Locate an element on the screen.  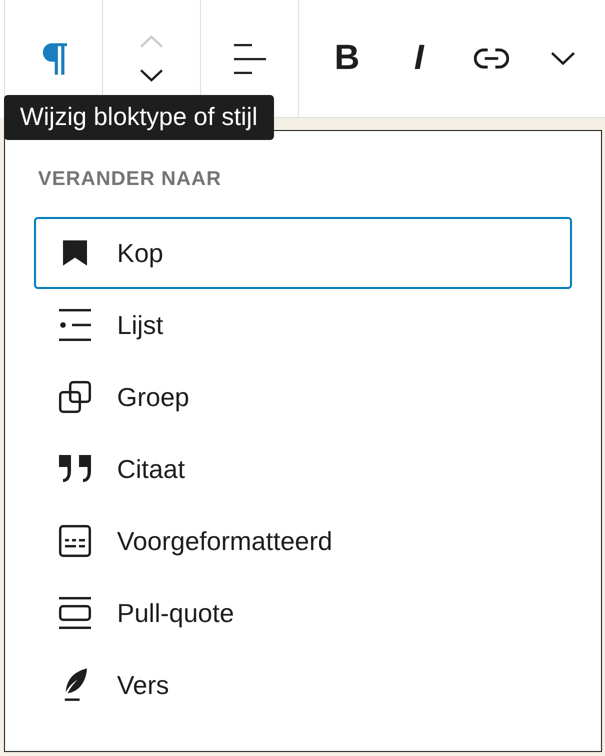
menu-item: Citaat is located at coordinates (303, 469).